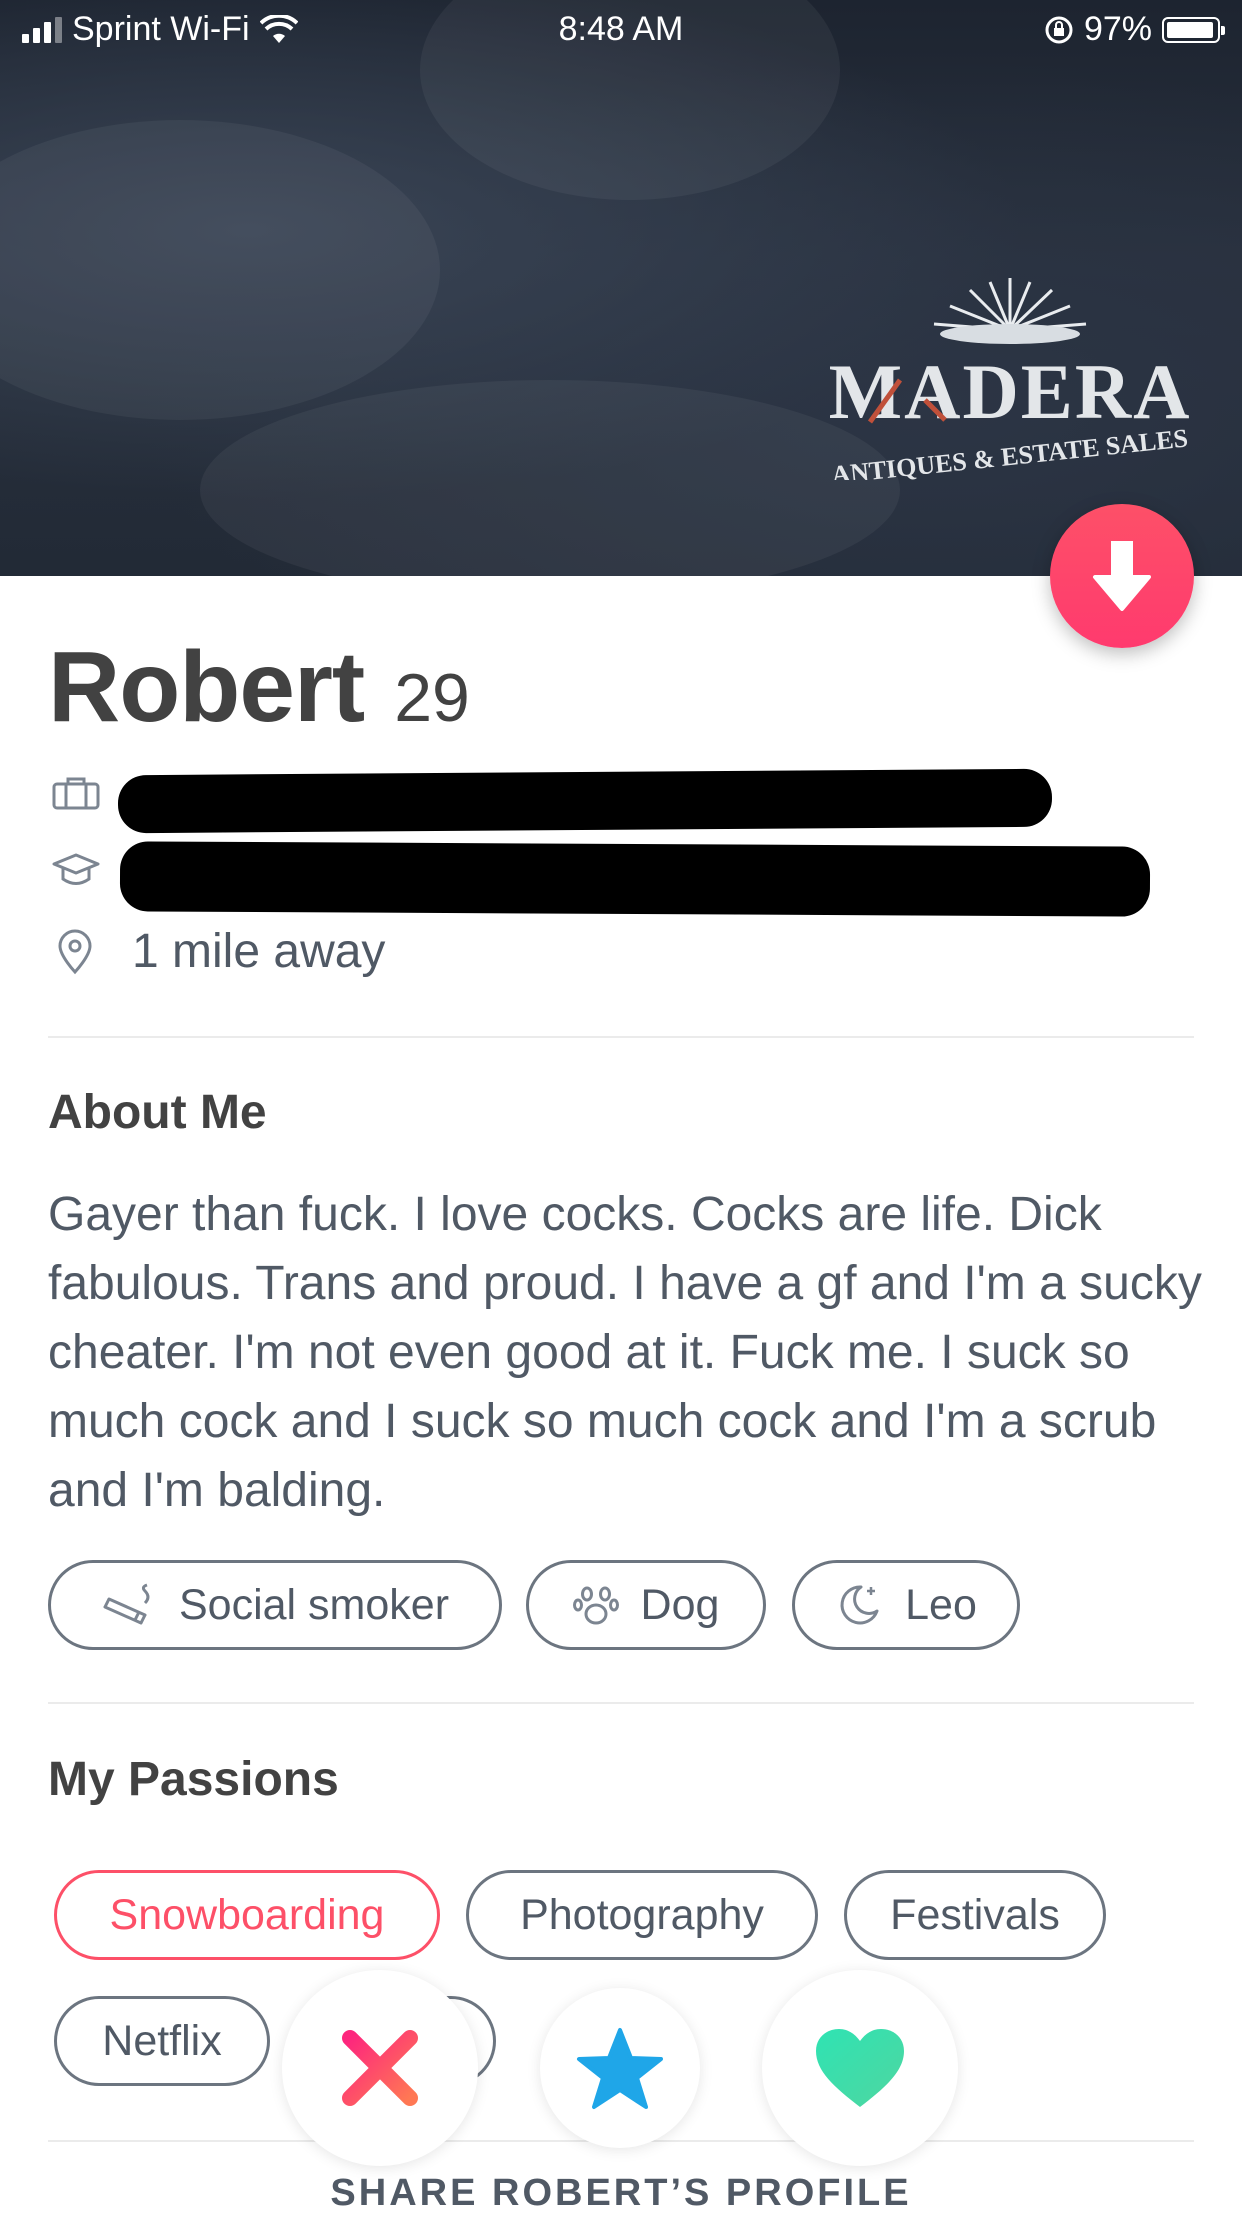 The width and height of the screenshot is (1242, 2215). Describe the element at coordinates (680, 1604) in the screenshot. I see `lifestyle-label: Dog` at that location.